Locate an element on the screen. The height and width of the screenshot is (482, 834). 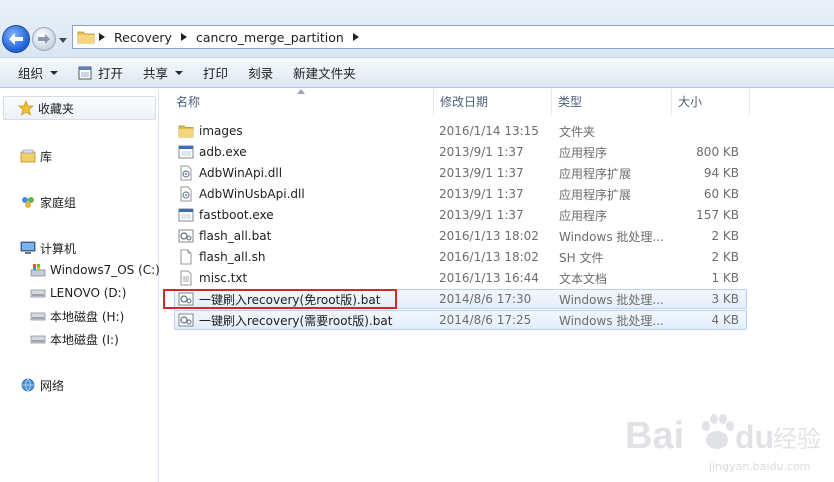
file-type: 应用程序 is located at coordinates (583, 152).